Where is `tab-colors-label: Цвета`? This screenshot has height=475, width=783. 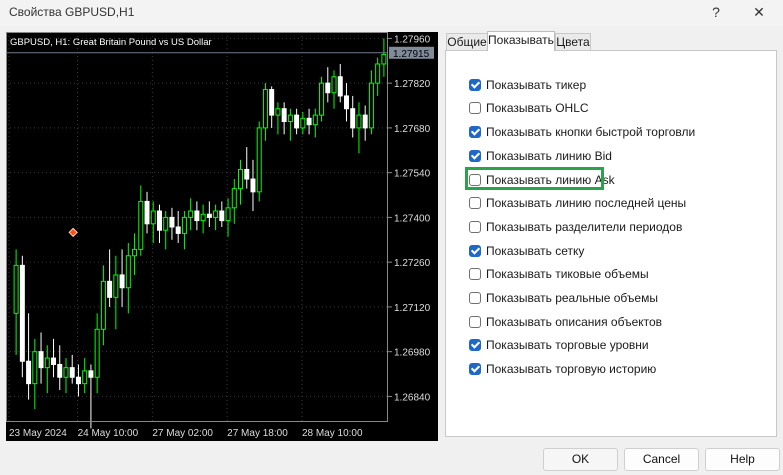
tab-colors-label: Цвета is located at coordinates (573, 42).